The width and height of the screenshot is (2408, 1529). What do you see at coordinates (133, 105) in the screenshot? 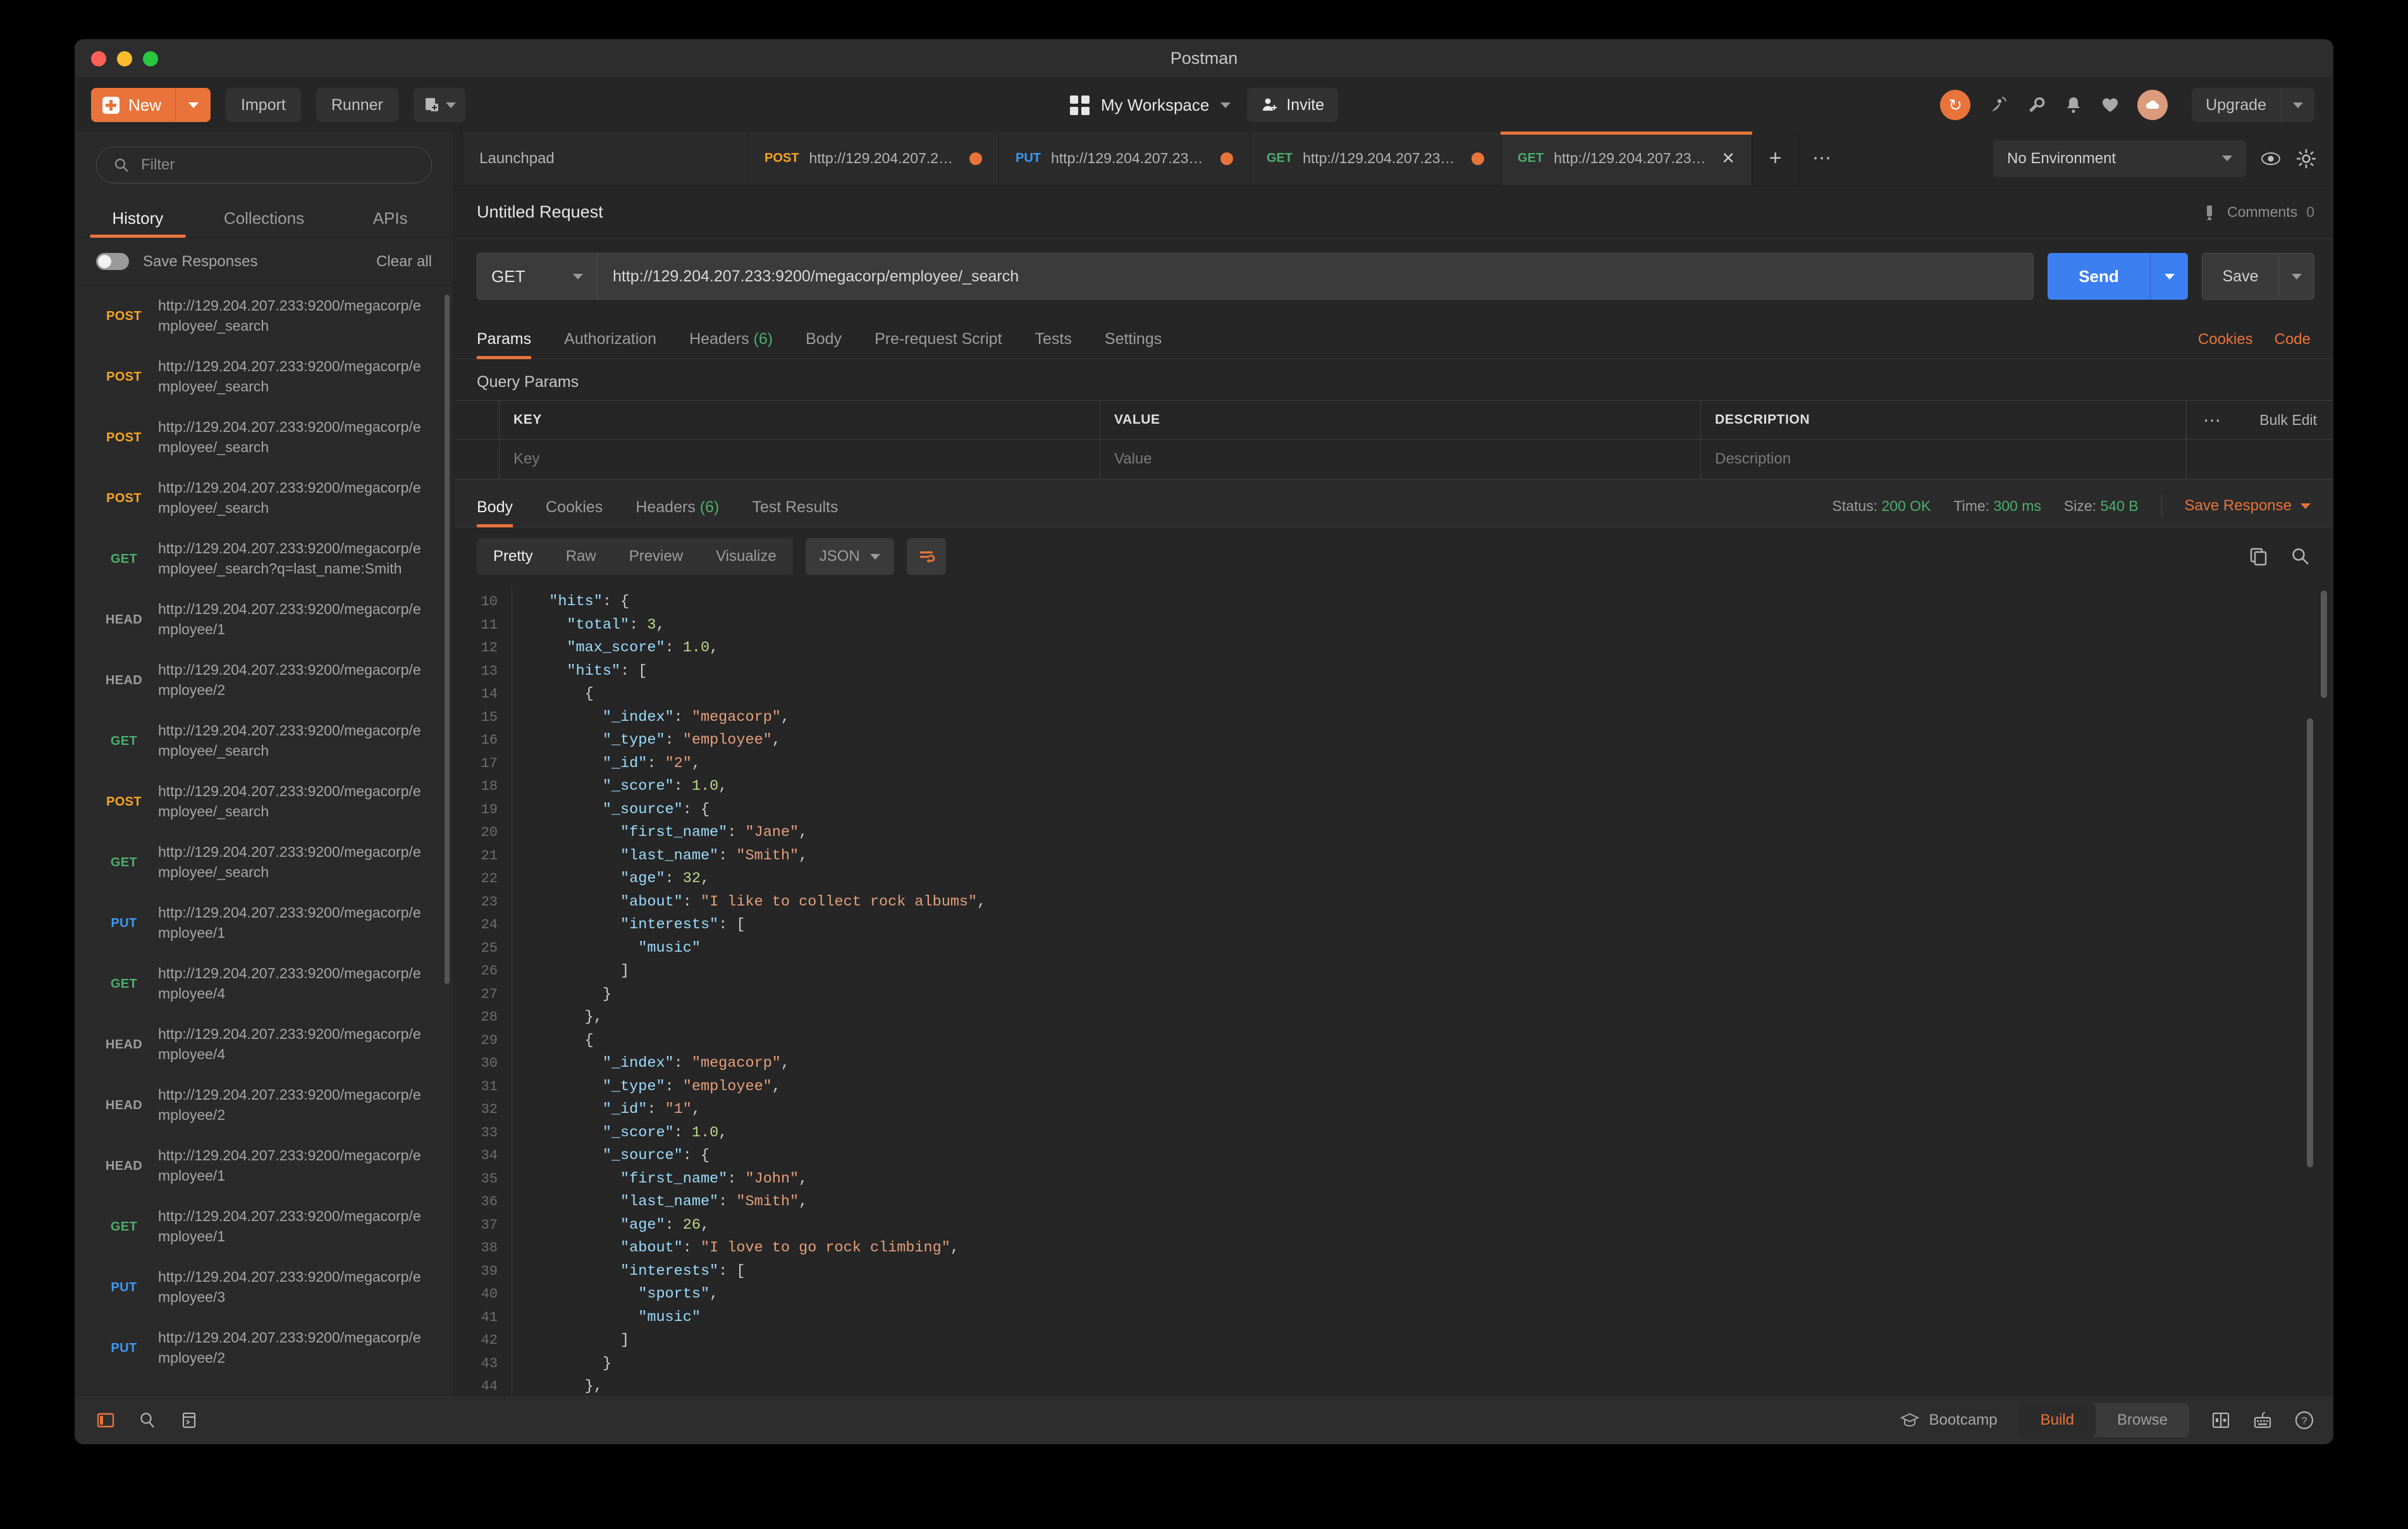
I see `new-button-main: New` at bounding box center [133, 105].